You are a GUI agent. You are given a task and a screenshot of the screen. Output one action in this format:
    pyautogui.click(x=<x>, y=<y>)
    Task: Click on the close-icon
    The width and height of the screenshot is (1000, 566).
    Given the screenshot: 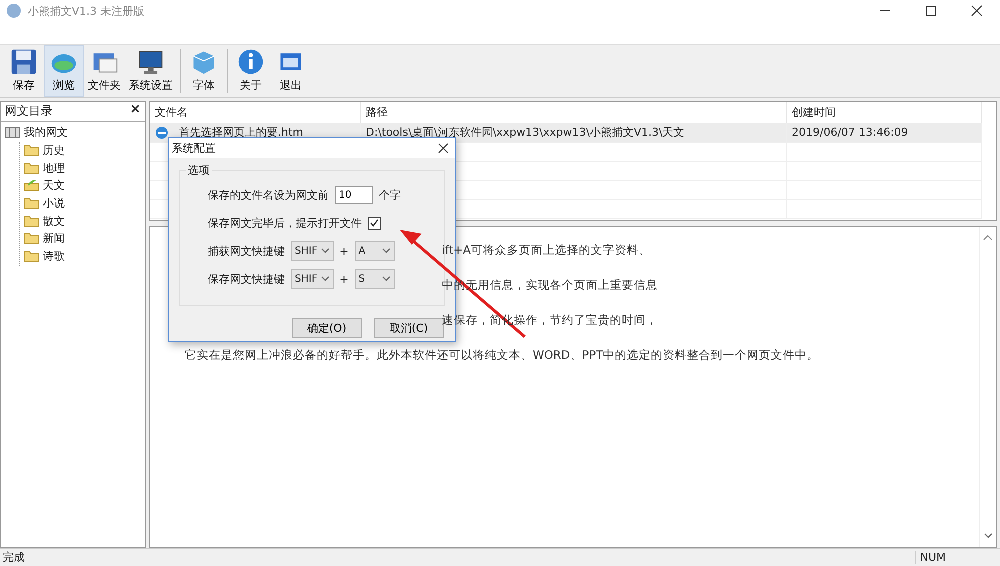 What is the action you would take?
    pyautogui.click(x=443, y=148)
    